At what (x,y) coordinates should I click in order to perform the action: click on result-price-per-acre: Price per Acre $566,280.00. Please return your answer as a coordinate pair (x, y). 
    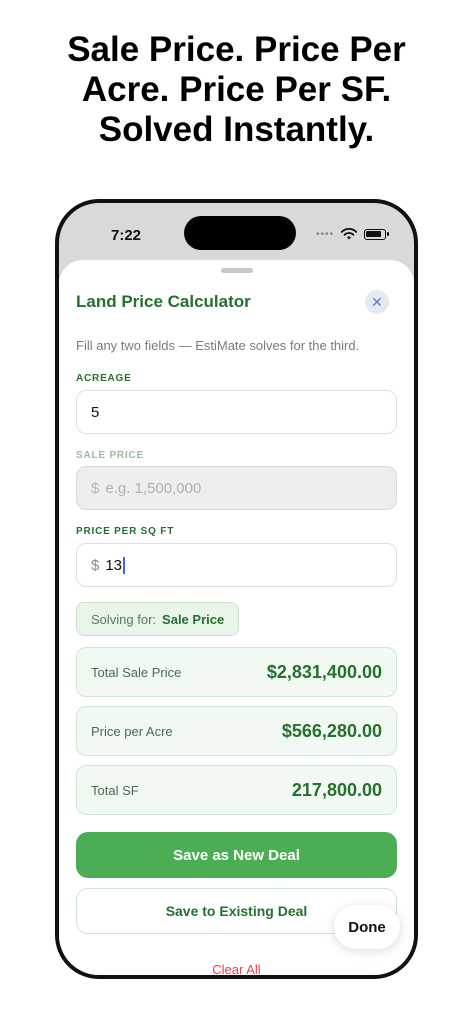
    Looking at the image, I should click on (236, 731).